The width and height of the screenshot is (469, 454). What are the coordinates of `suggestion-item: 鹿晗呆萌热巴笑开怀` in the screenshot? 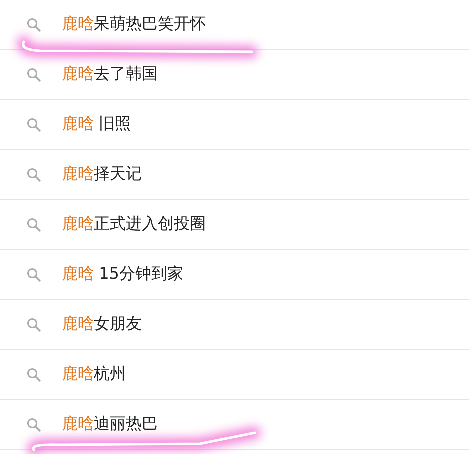 It's located at (234, 25).